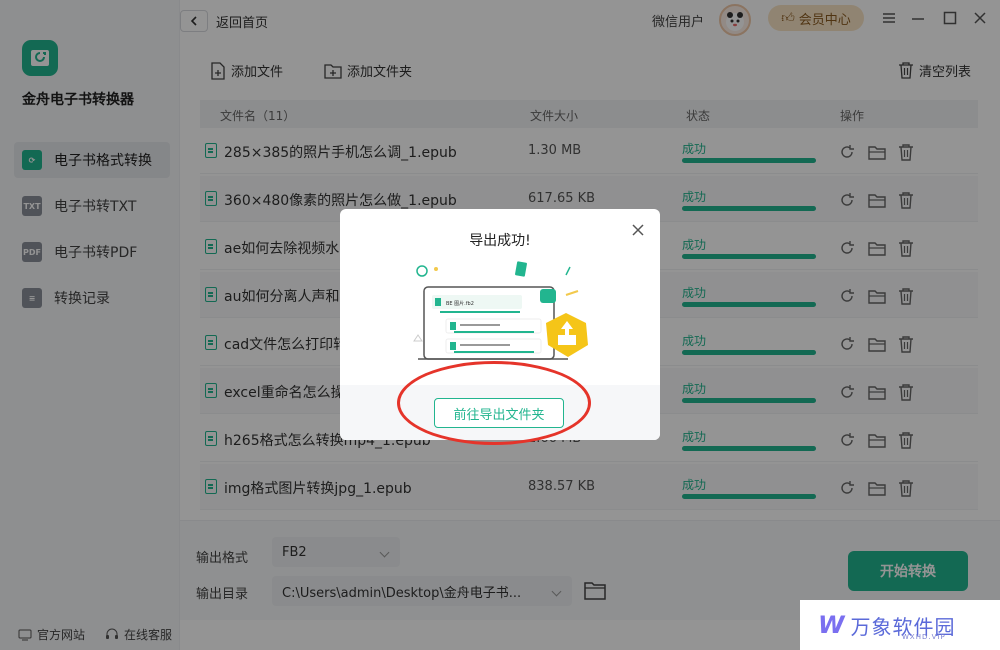 The width and height of the screenshot is (1000, 650). I want to click on highlight-annotation, so click(494, 403).